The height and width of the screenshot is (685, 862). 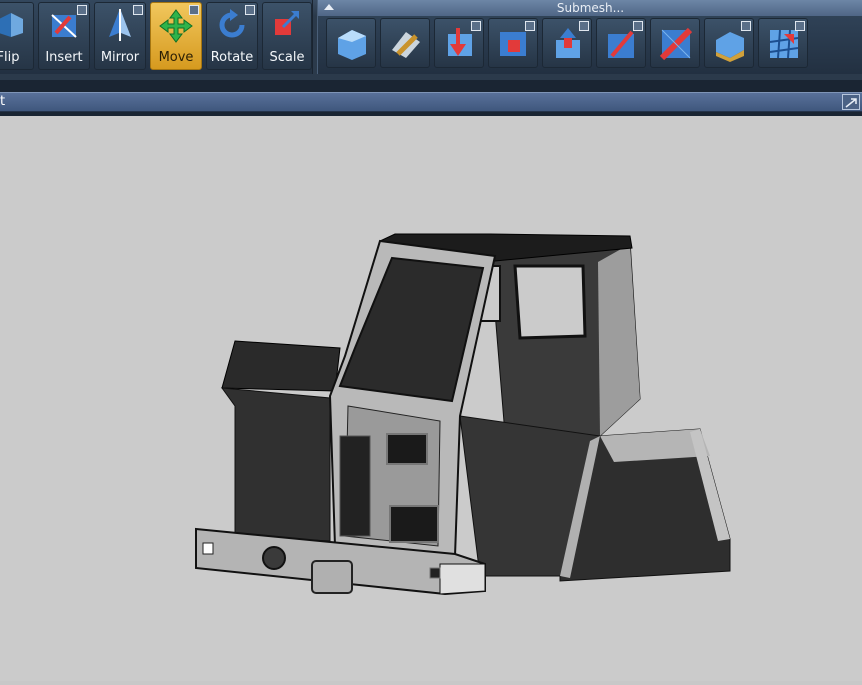 I want to click on submesh-brush-icon, so click(x=406, y=45).